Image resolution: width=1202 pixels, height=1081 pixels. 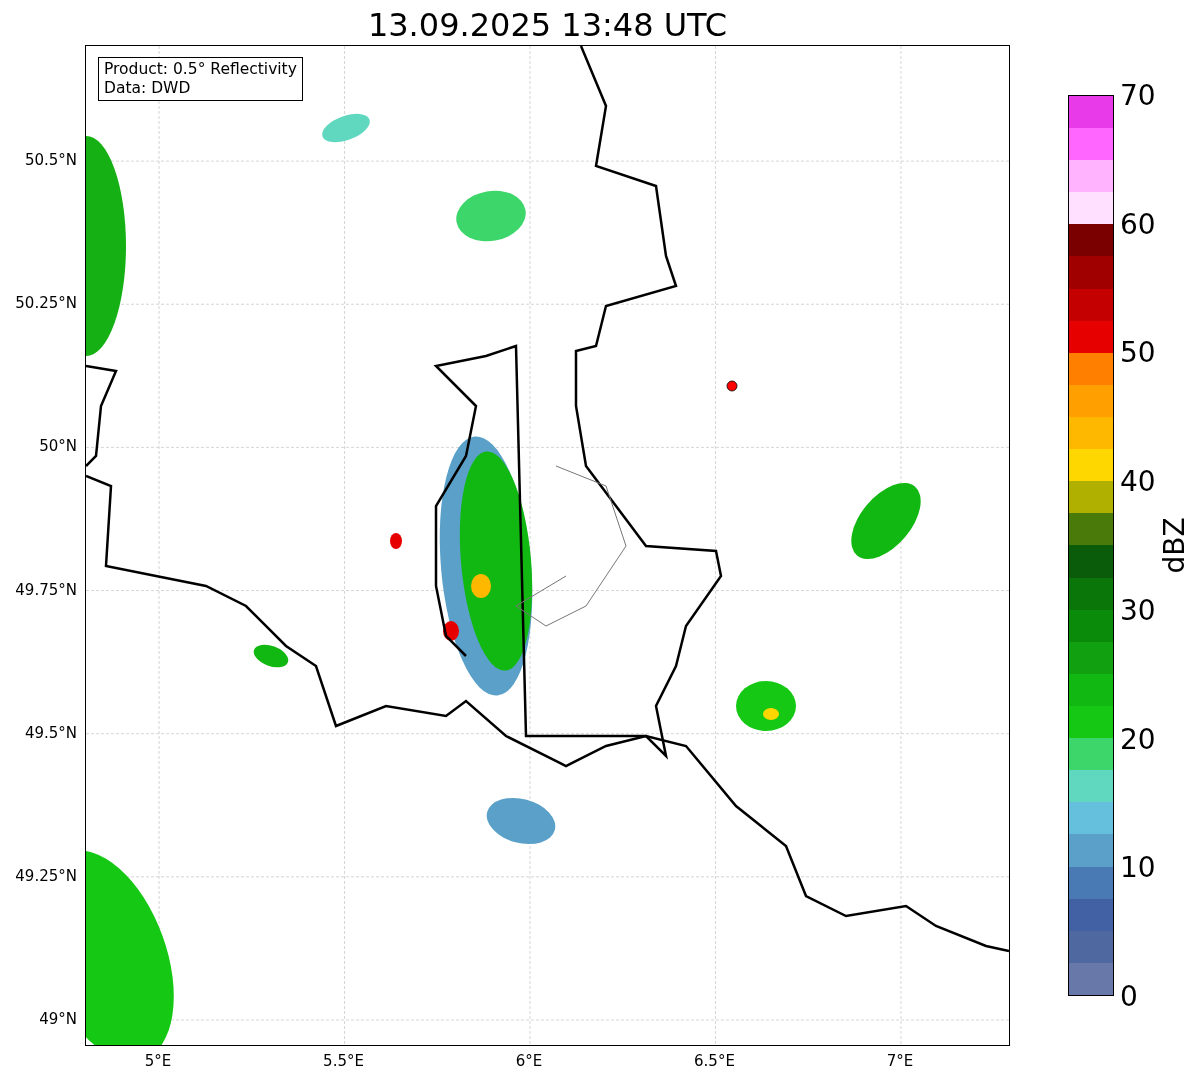 What do you see at coordinates (1138, 739) in the screenshot?
I see `colorbar-tick-label: 20` at bounding box center [1138, 739].